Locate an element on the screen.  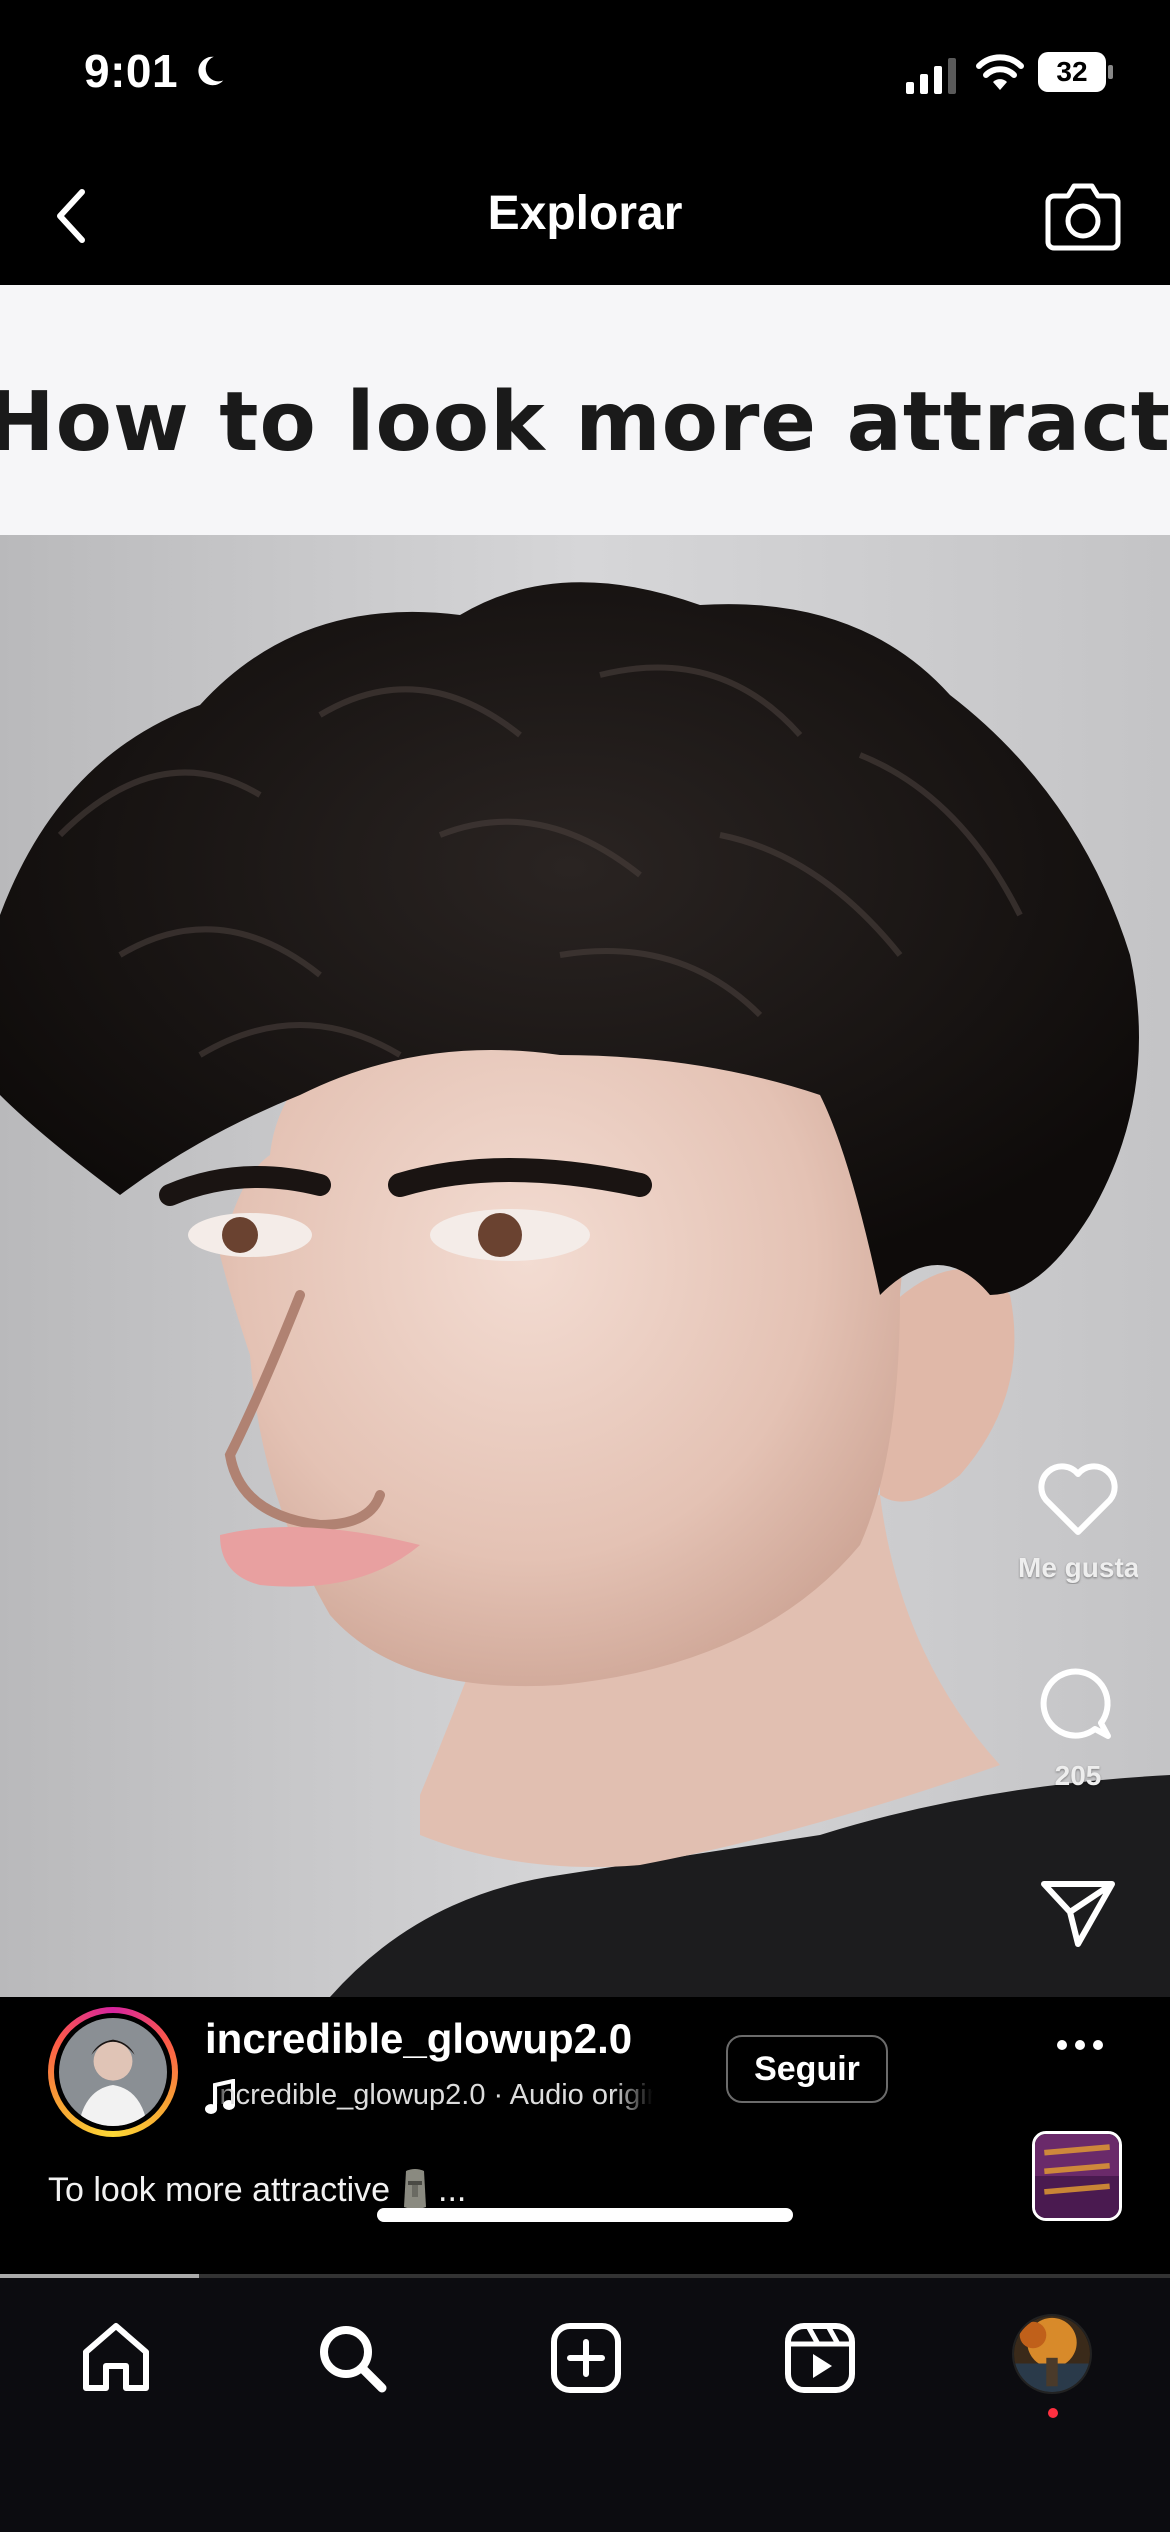
author-username: incredible_glowup2.0 is located at coordinates (418, 2039).